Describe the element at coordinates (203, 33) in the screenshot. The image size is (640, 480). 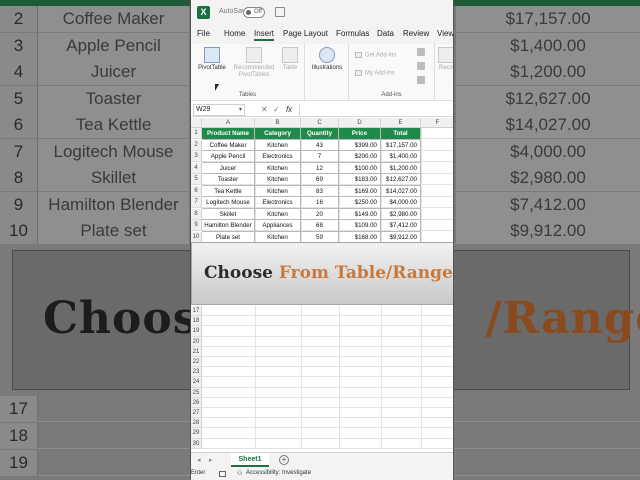
I see `tab-file: File` at that location.